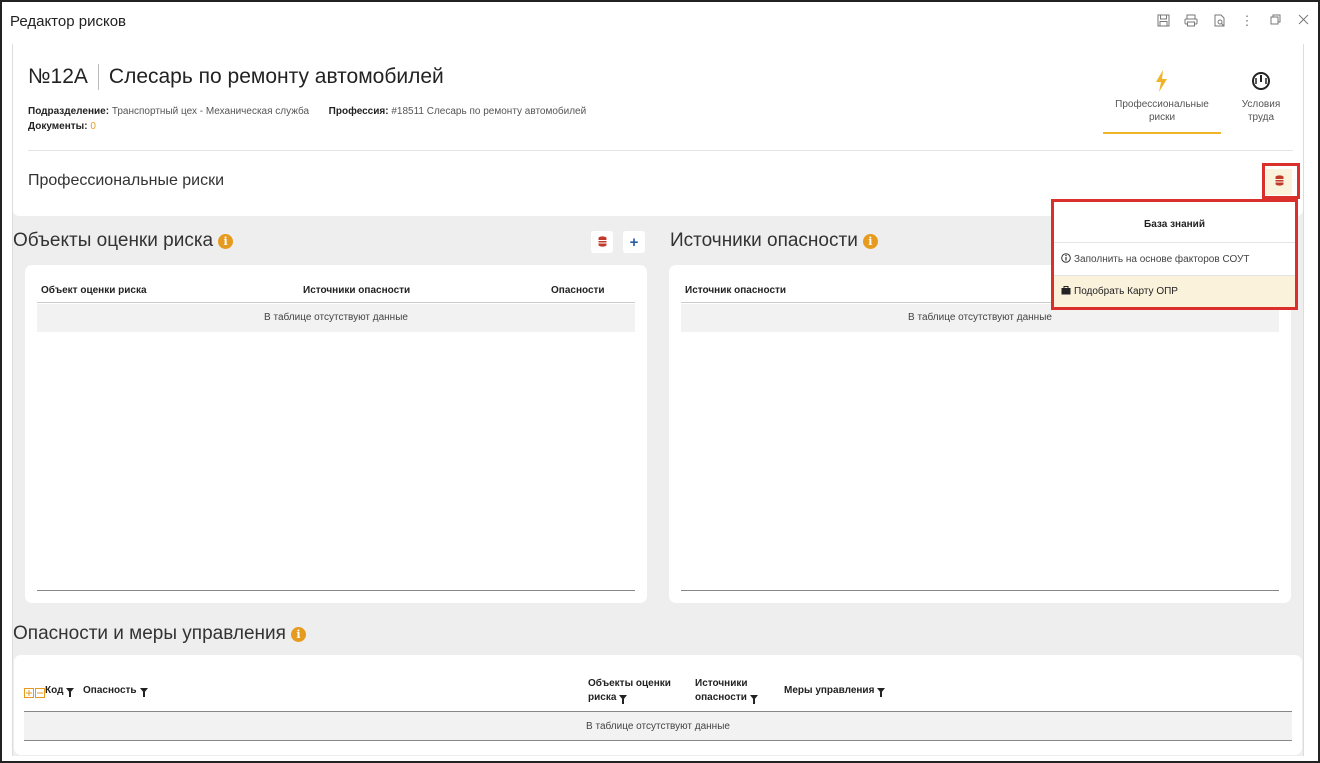  What do you see at coordinates (126, 180) in the screenshot?
I see `section-title: Профессиональные риски` at bounding box center [126, 180].